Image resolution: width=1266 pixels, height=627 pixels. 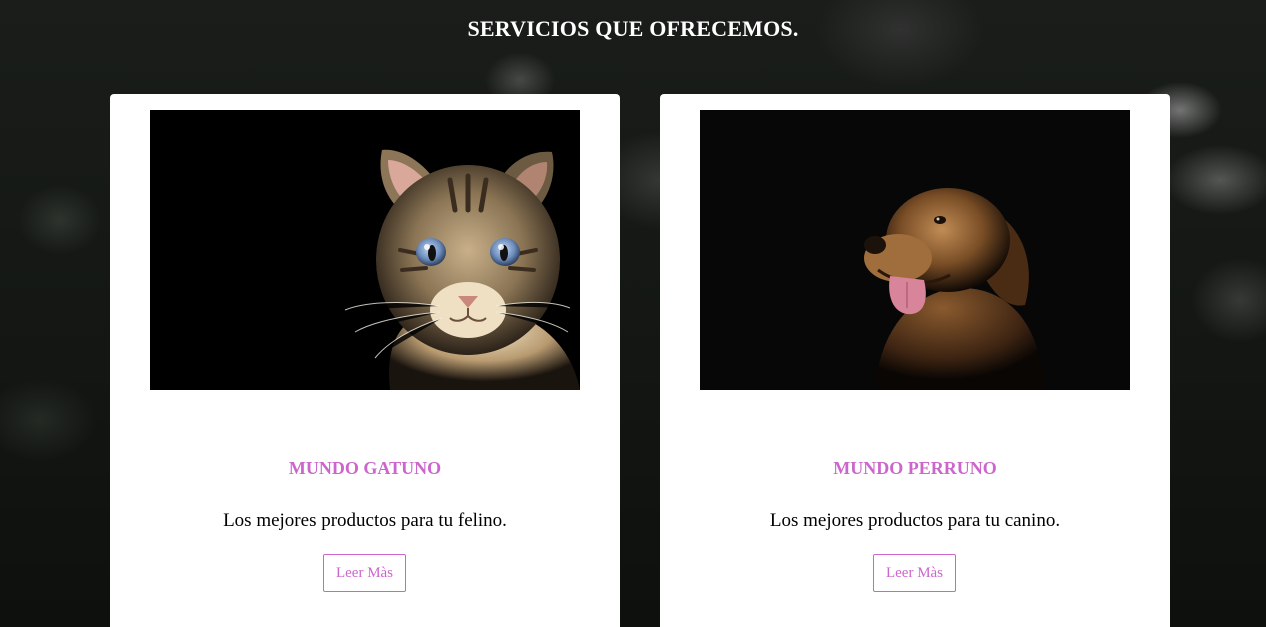 I want to click on card-title: MUNDO PERRUNO, so click(x=915, y=468).